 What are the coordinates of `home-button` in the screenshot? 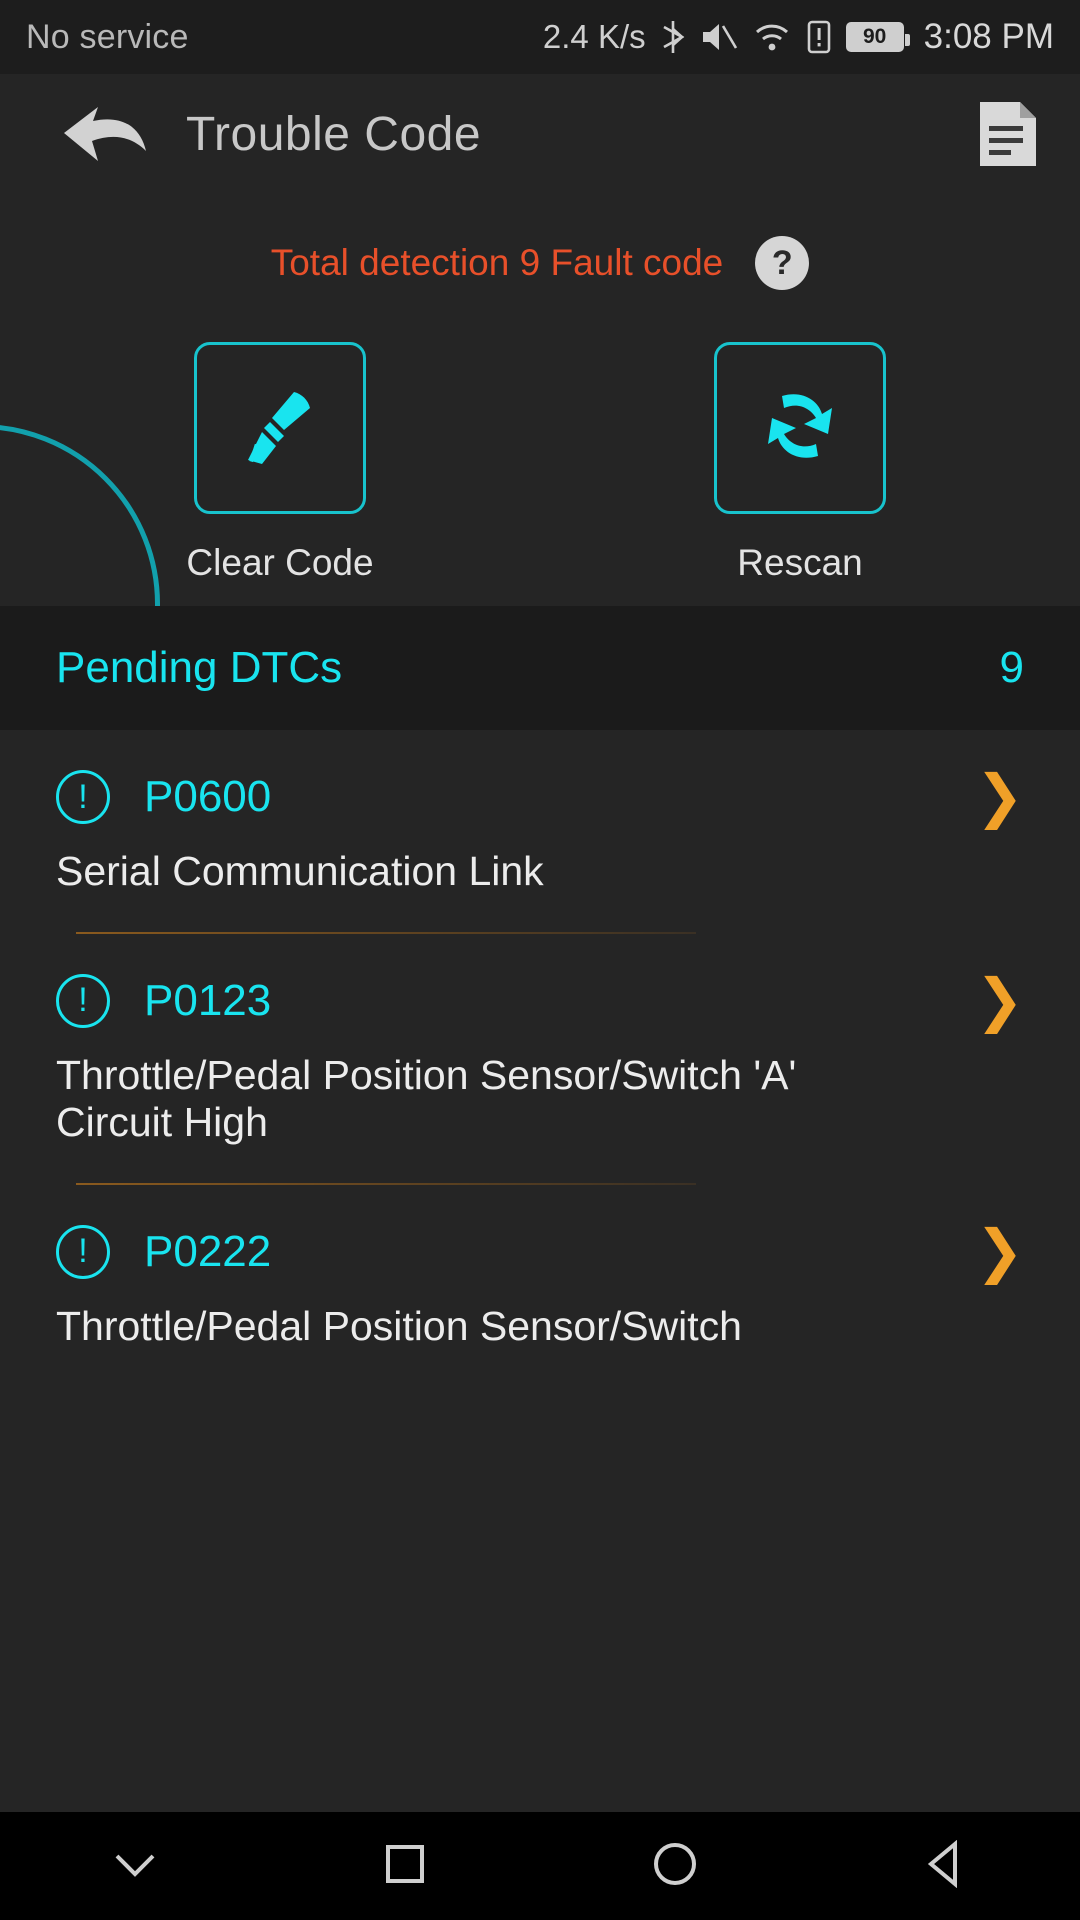 It's located at (675, 1866).